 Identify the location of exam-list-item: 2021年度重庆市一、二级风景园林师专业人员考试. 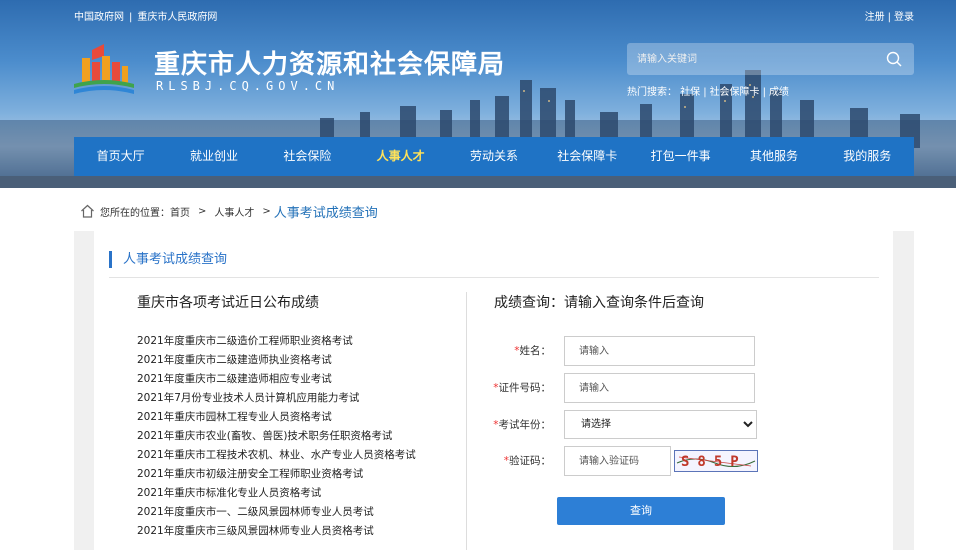
(276, 514).